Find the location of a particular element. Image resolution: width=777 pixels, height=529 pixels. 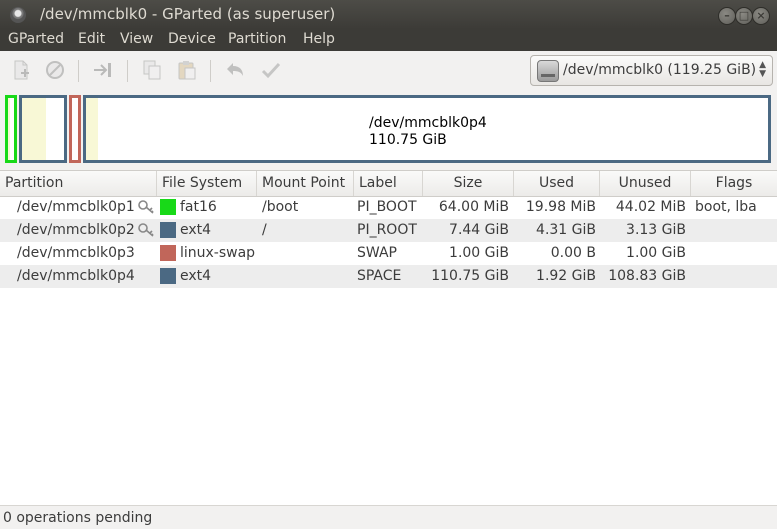

column-header-partition: Partition is located at coordinates (78, 183).